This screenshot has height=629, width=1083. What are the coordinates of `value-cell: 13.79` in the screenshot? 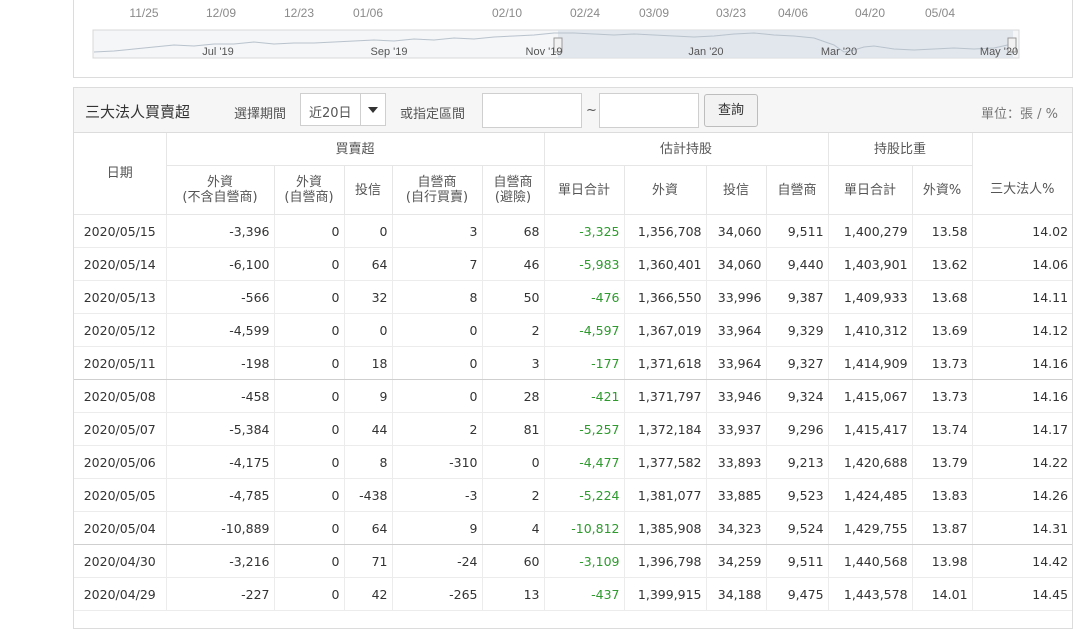 It's located at (942, 462).